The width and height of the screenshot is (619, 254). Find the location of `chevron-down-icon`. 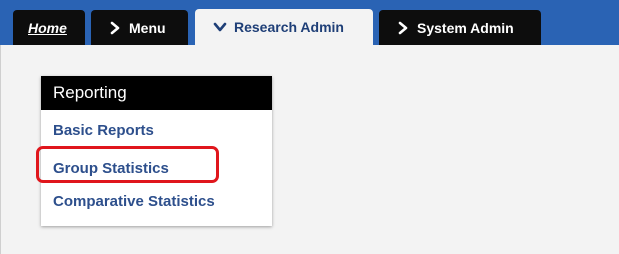

chevron-down-icon is located at coordinates (220, 27).